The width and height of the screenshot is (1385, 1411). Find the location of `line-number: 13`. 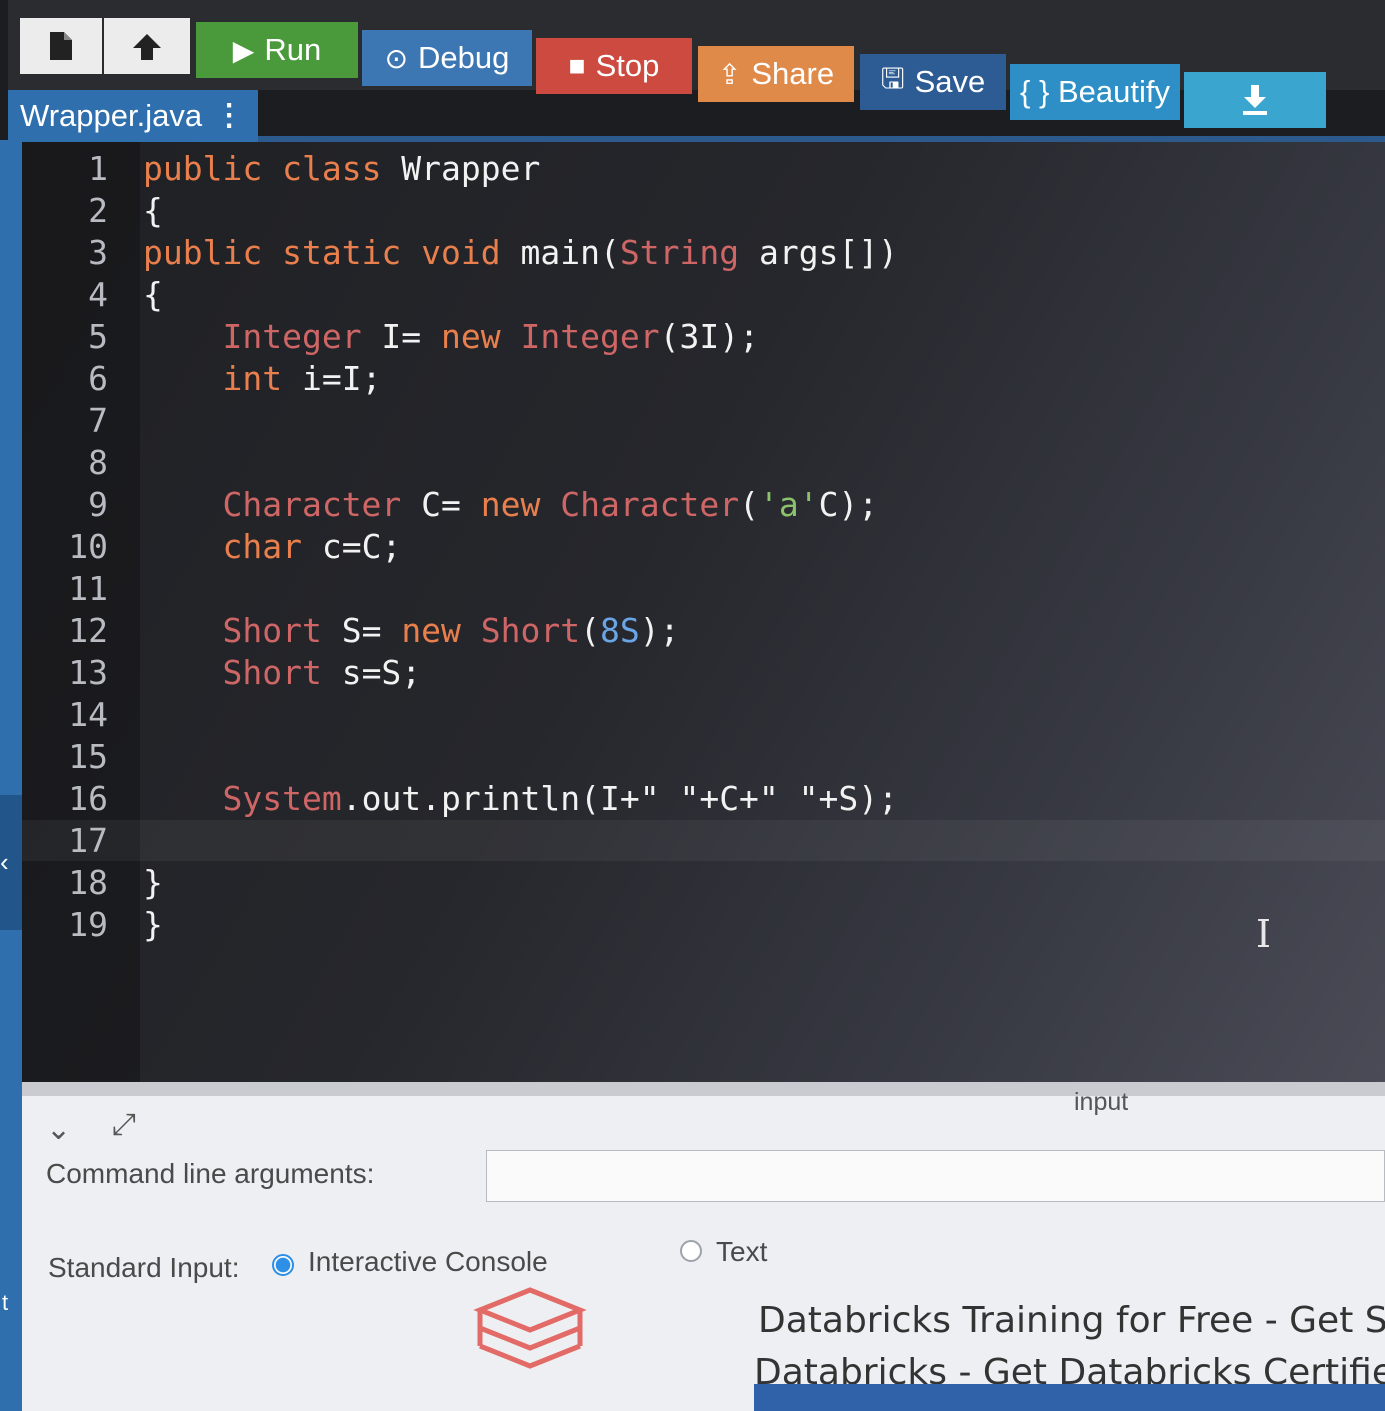

line-number: 13 is located at coordinates (88, 672).